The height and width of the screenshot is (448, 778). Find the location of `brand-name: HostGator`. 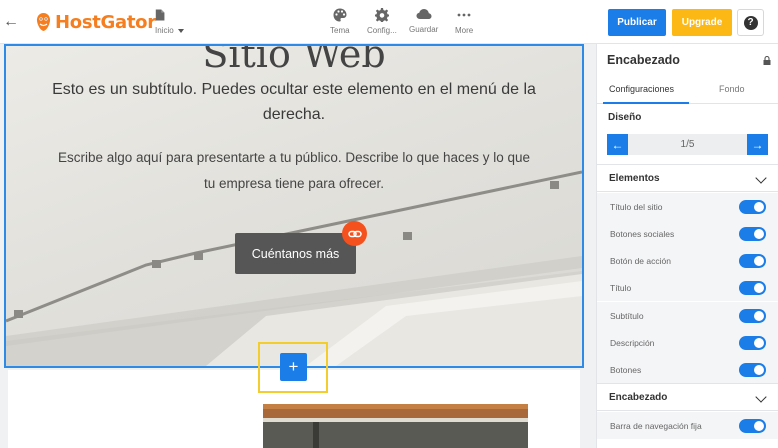

brand-name: HostGator is located at coordinates (105, 22).